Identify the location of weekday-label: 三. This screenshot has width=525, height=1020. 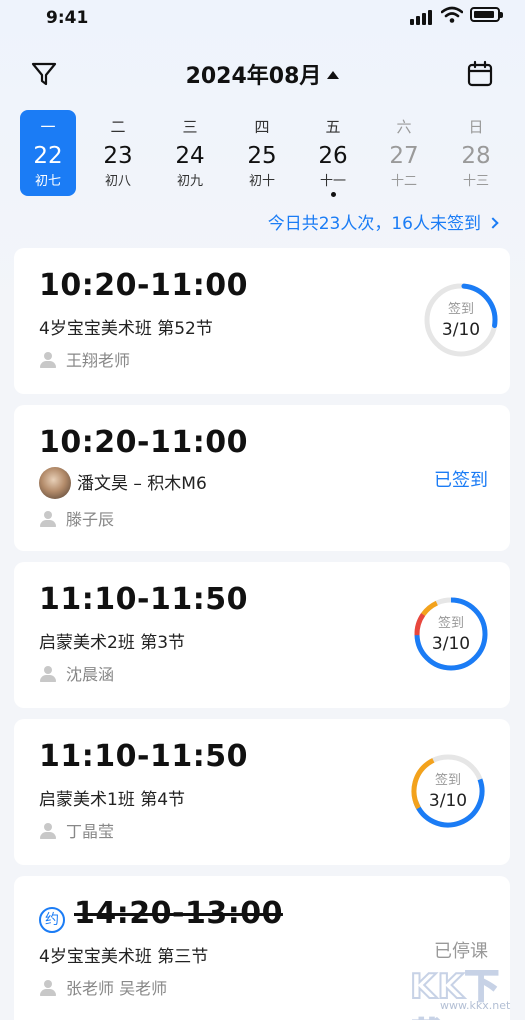
(190, 127).